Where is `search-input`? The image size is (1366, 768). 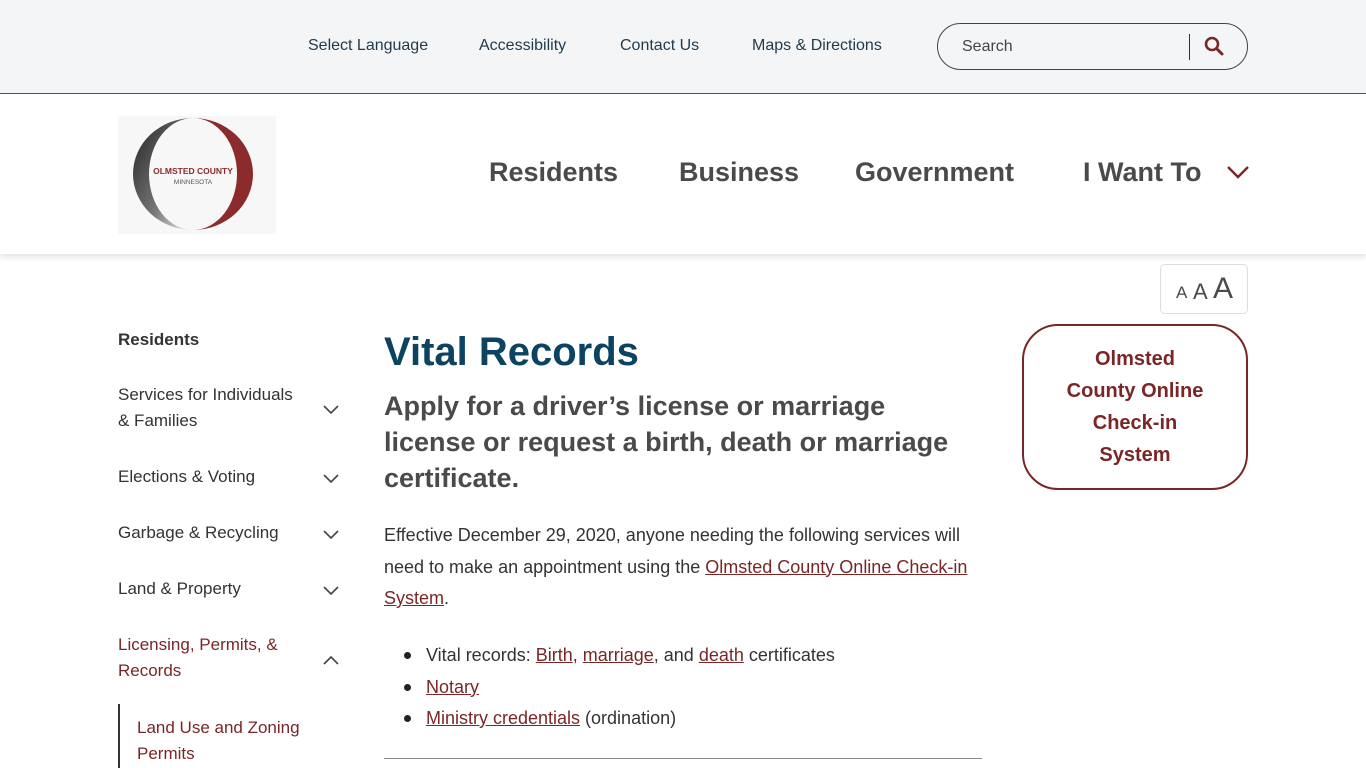
search-input is located at coordinates (1072, 47).